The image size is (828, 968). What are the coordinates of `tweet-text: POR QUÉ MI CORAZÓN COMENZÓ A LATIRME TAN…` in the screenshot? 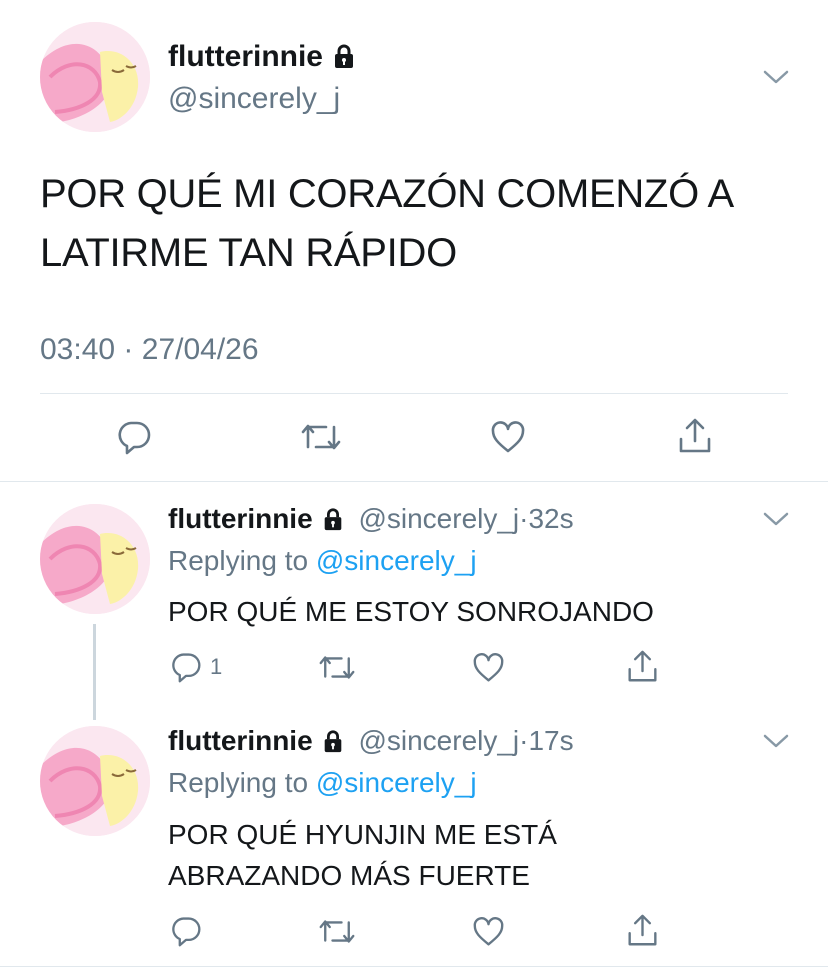 It's located at (420, 224).